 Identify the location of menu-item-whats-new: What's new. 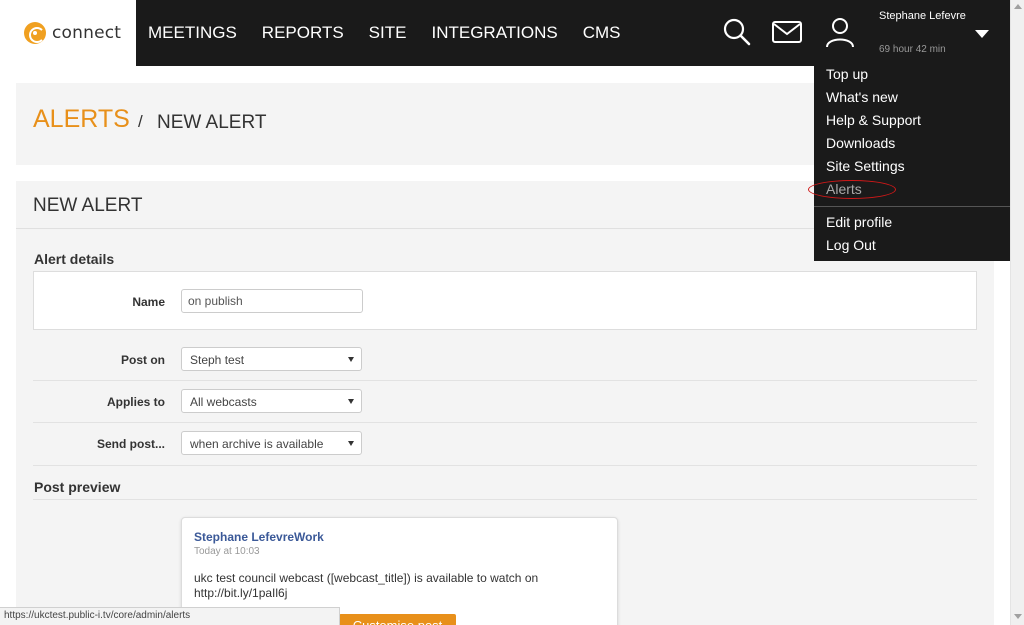
(862, 97).